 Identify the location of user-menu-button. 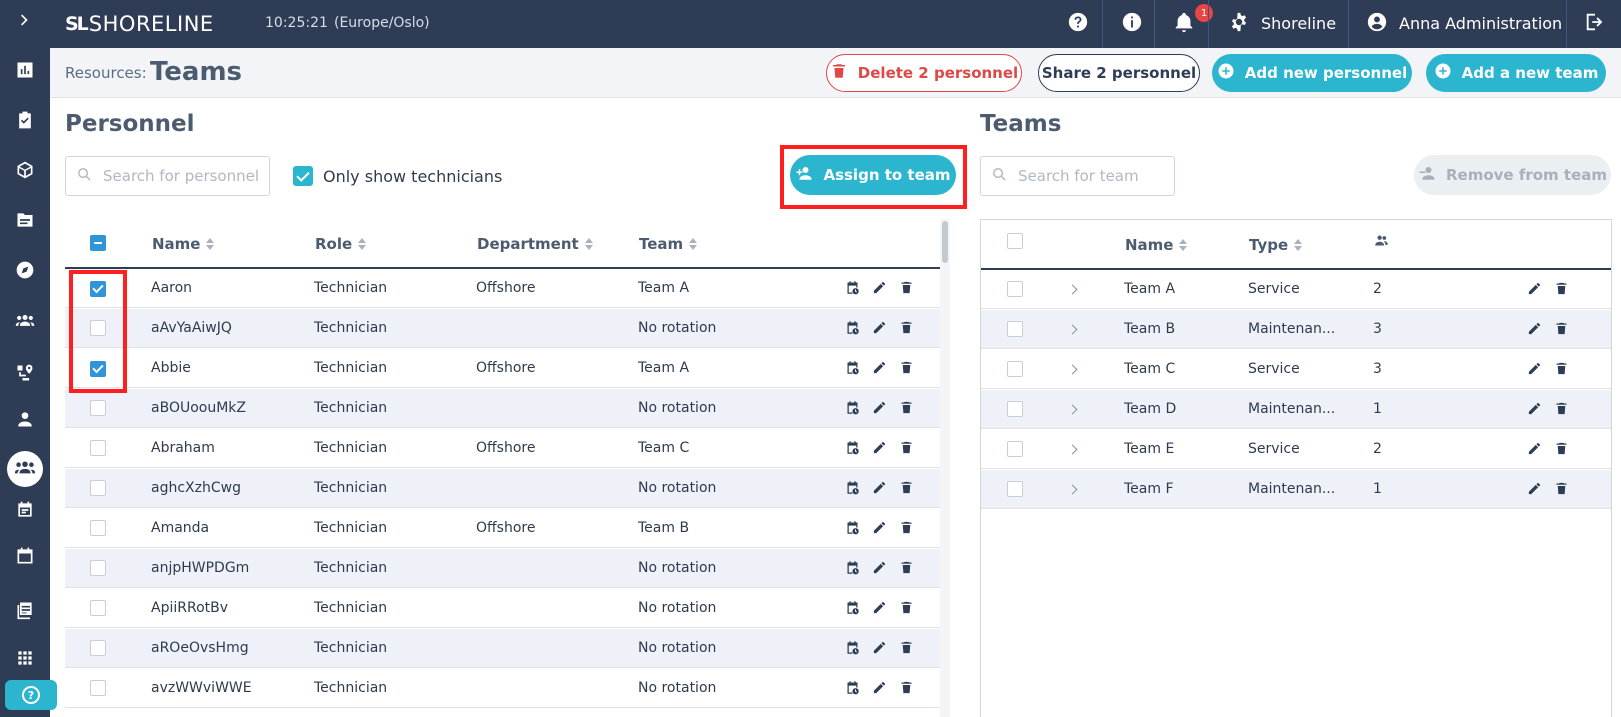
(1377, 24).